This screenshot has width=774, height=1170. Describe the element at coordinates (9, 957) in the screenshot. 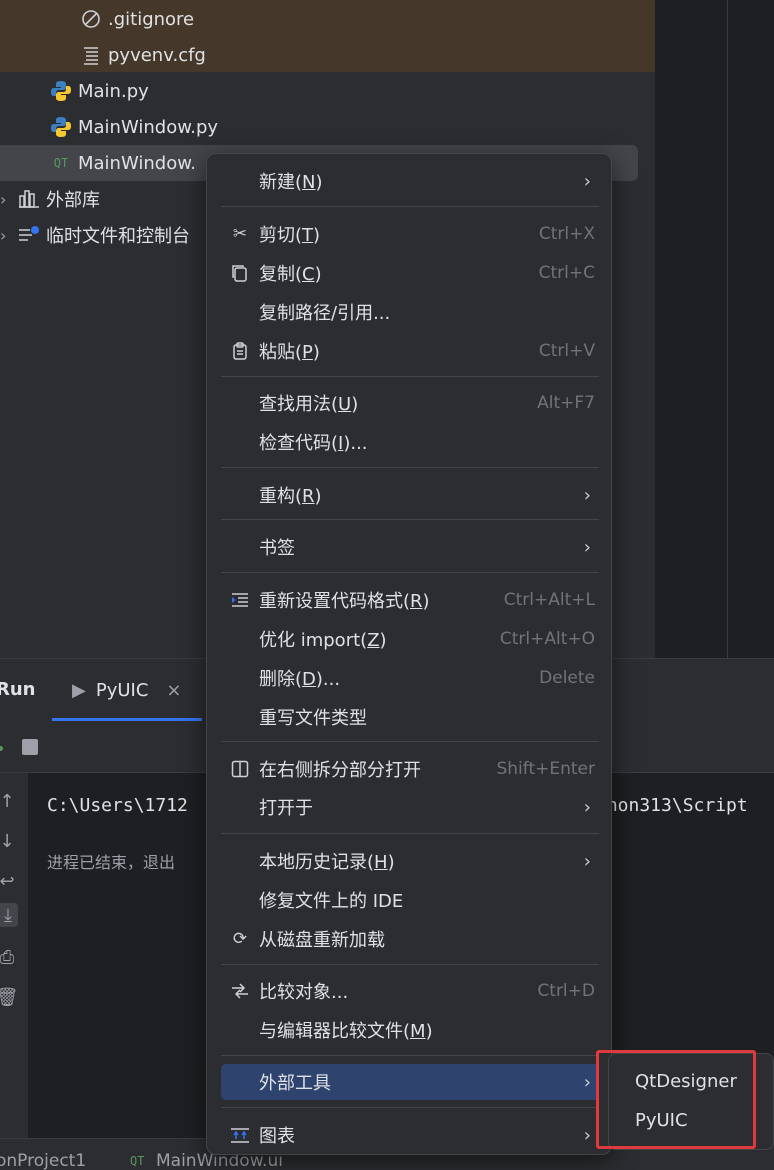

I see `print-icon: ⎙` at that location.